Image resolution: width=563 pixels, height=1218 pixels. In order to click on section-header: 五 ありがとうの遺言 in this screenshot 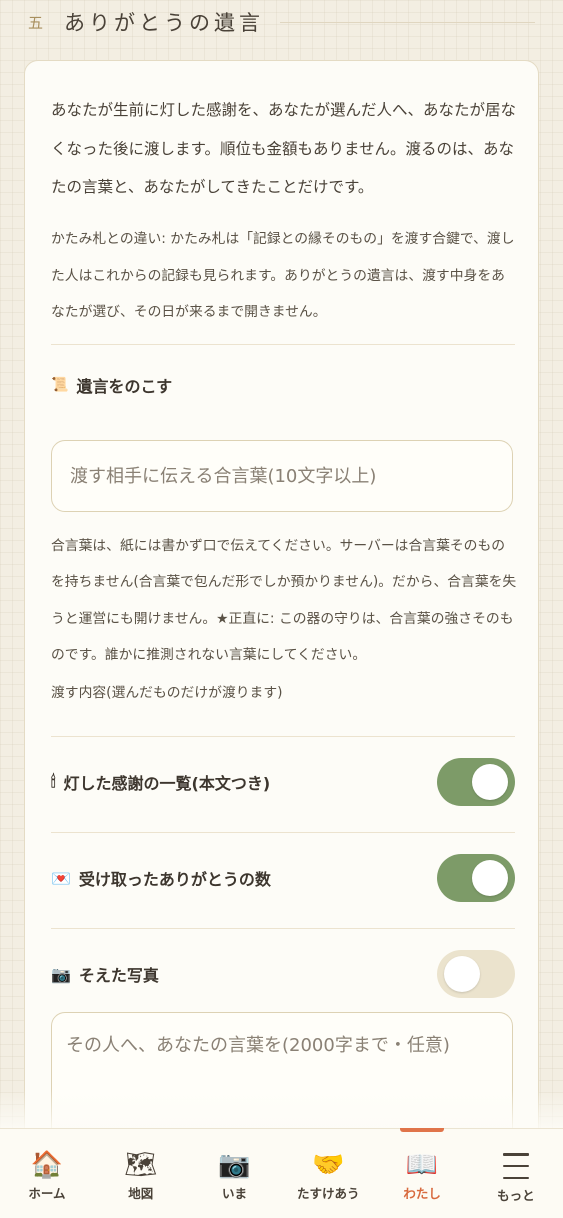, I will do `click(281, 22)`.